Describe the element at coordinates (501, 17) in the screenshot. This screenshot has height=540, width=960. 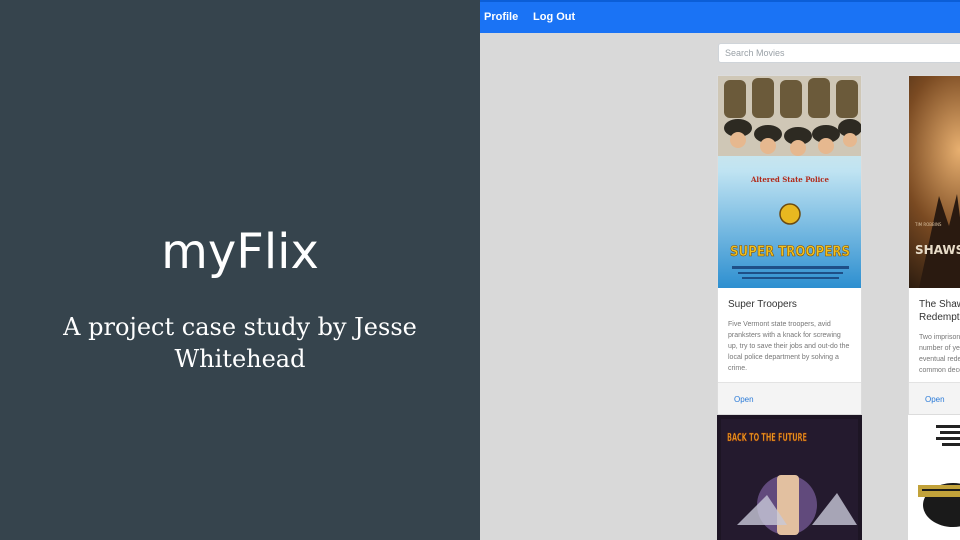
I see `nav-profile-link: Profile` at that location.